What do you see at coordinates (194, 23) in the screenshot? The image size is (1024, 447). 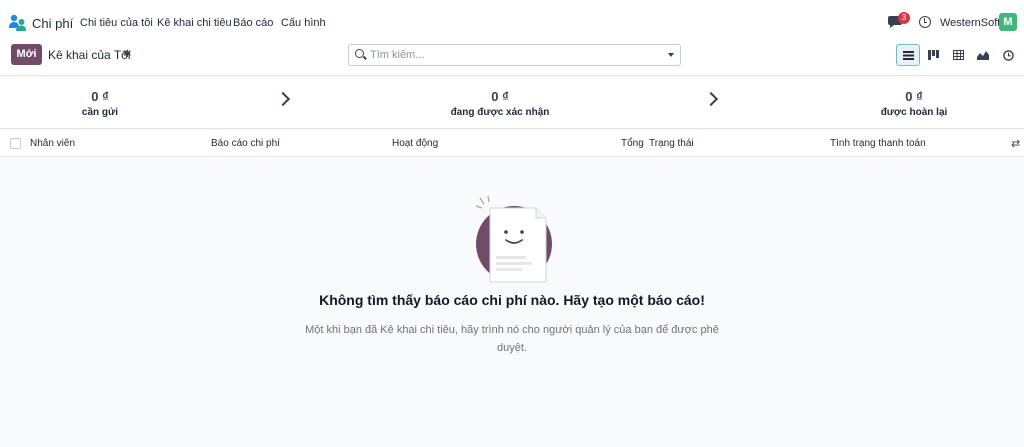 I see `menu-expense-reports: Kê khai chi tiêu` at bounding box center [194, 23].